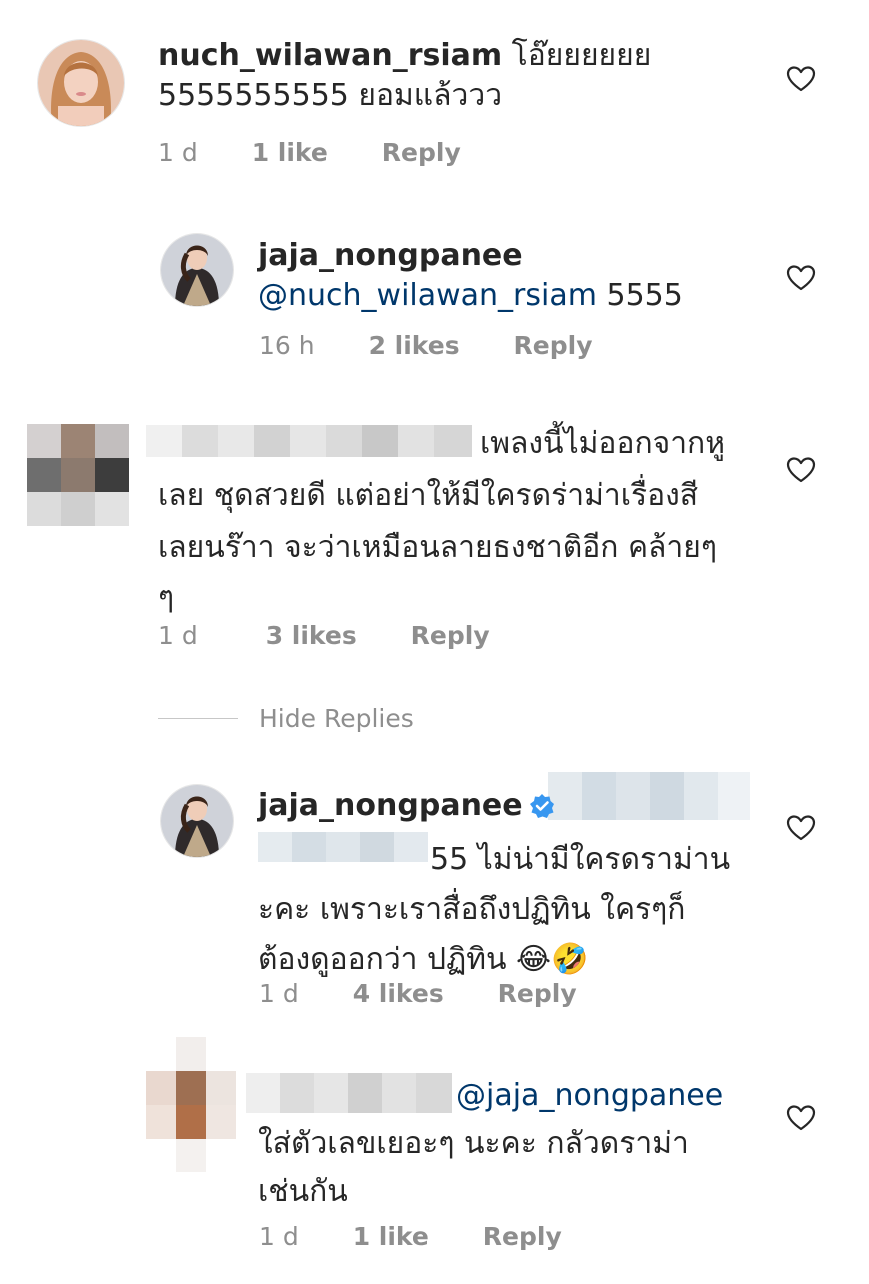 The image size is (869, 1284). I want to click on comment-meta: 16 h 2 likes Reply, so click(426, 345).